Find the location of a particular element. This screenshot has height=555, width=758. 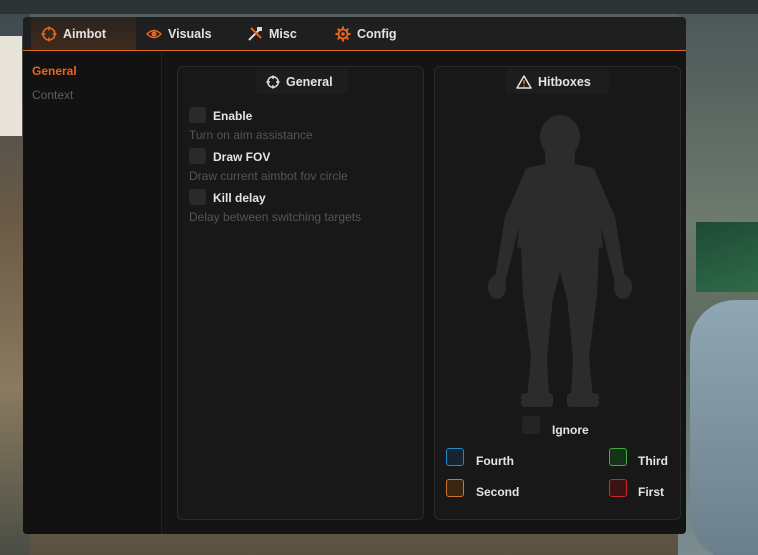

tab-visuals: Visuals is located at coordinates (183, 33).